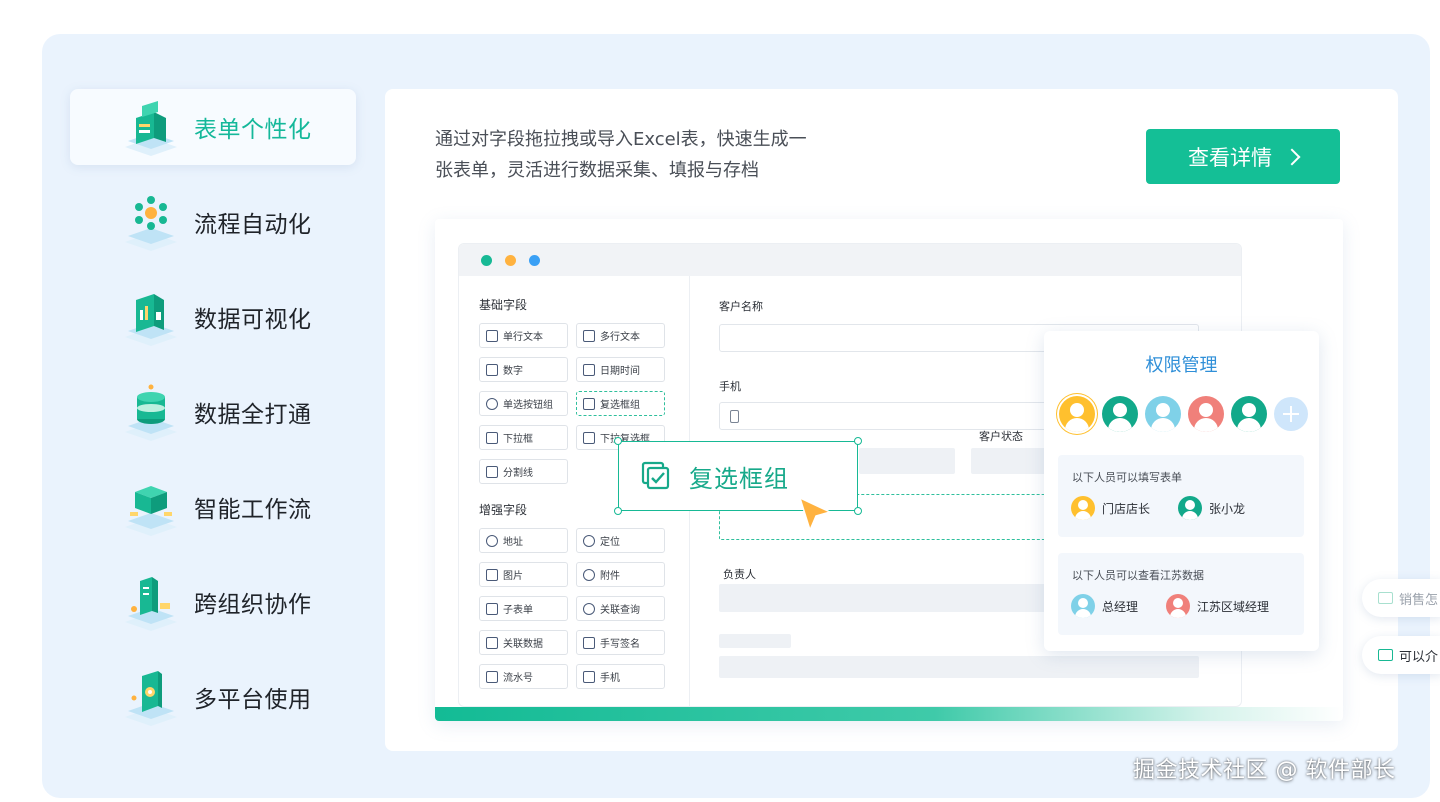 The width and height of the screenshot is (1440, 802). I want to click on field-related-data: 关联数据, so click(523, 642).